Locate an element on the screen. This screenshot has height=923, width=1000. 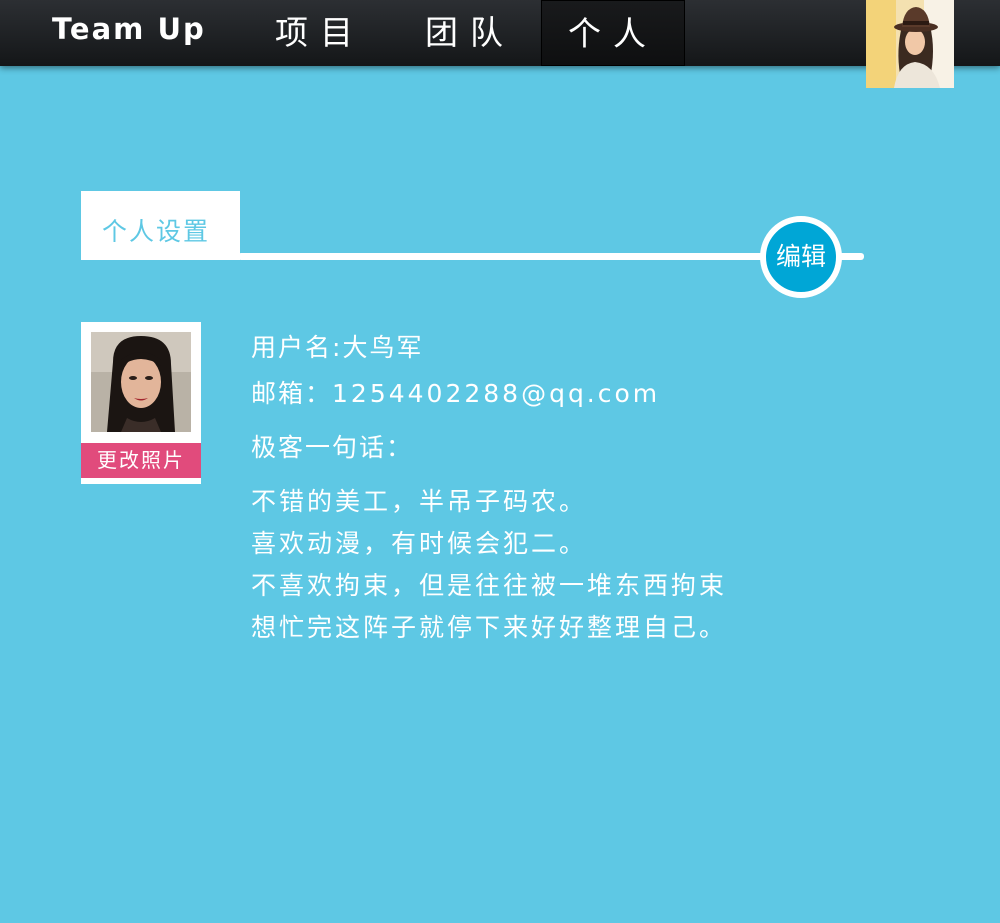
top-nav-bar: Team Up 项目 团队 个人 is located at coordinates (500, 33).